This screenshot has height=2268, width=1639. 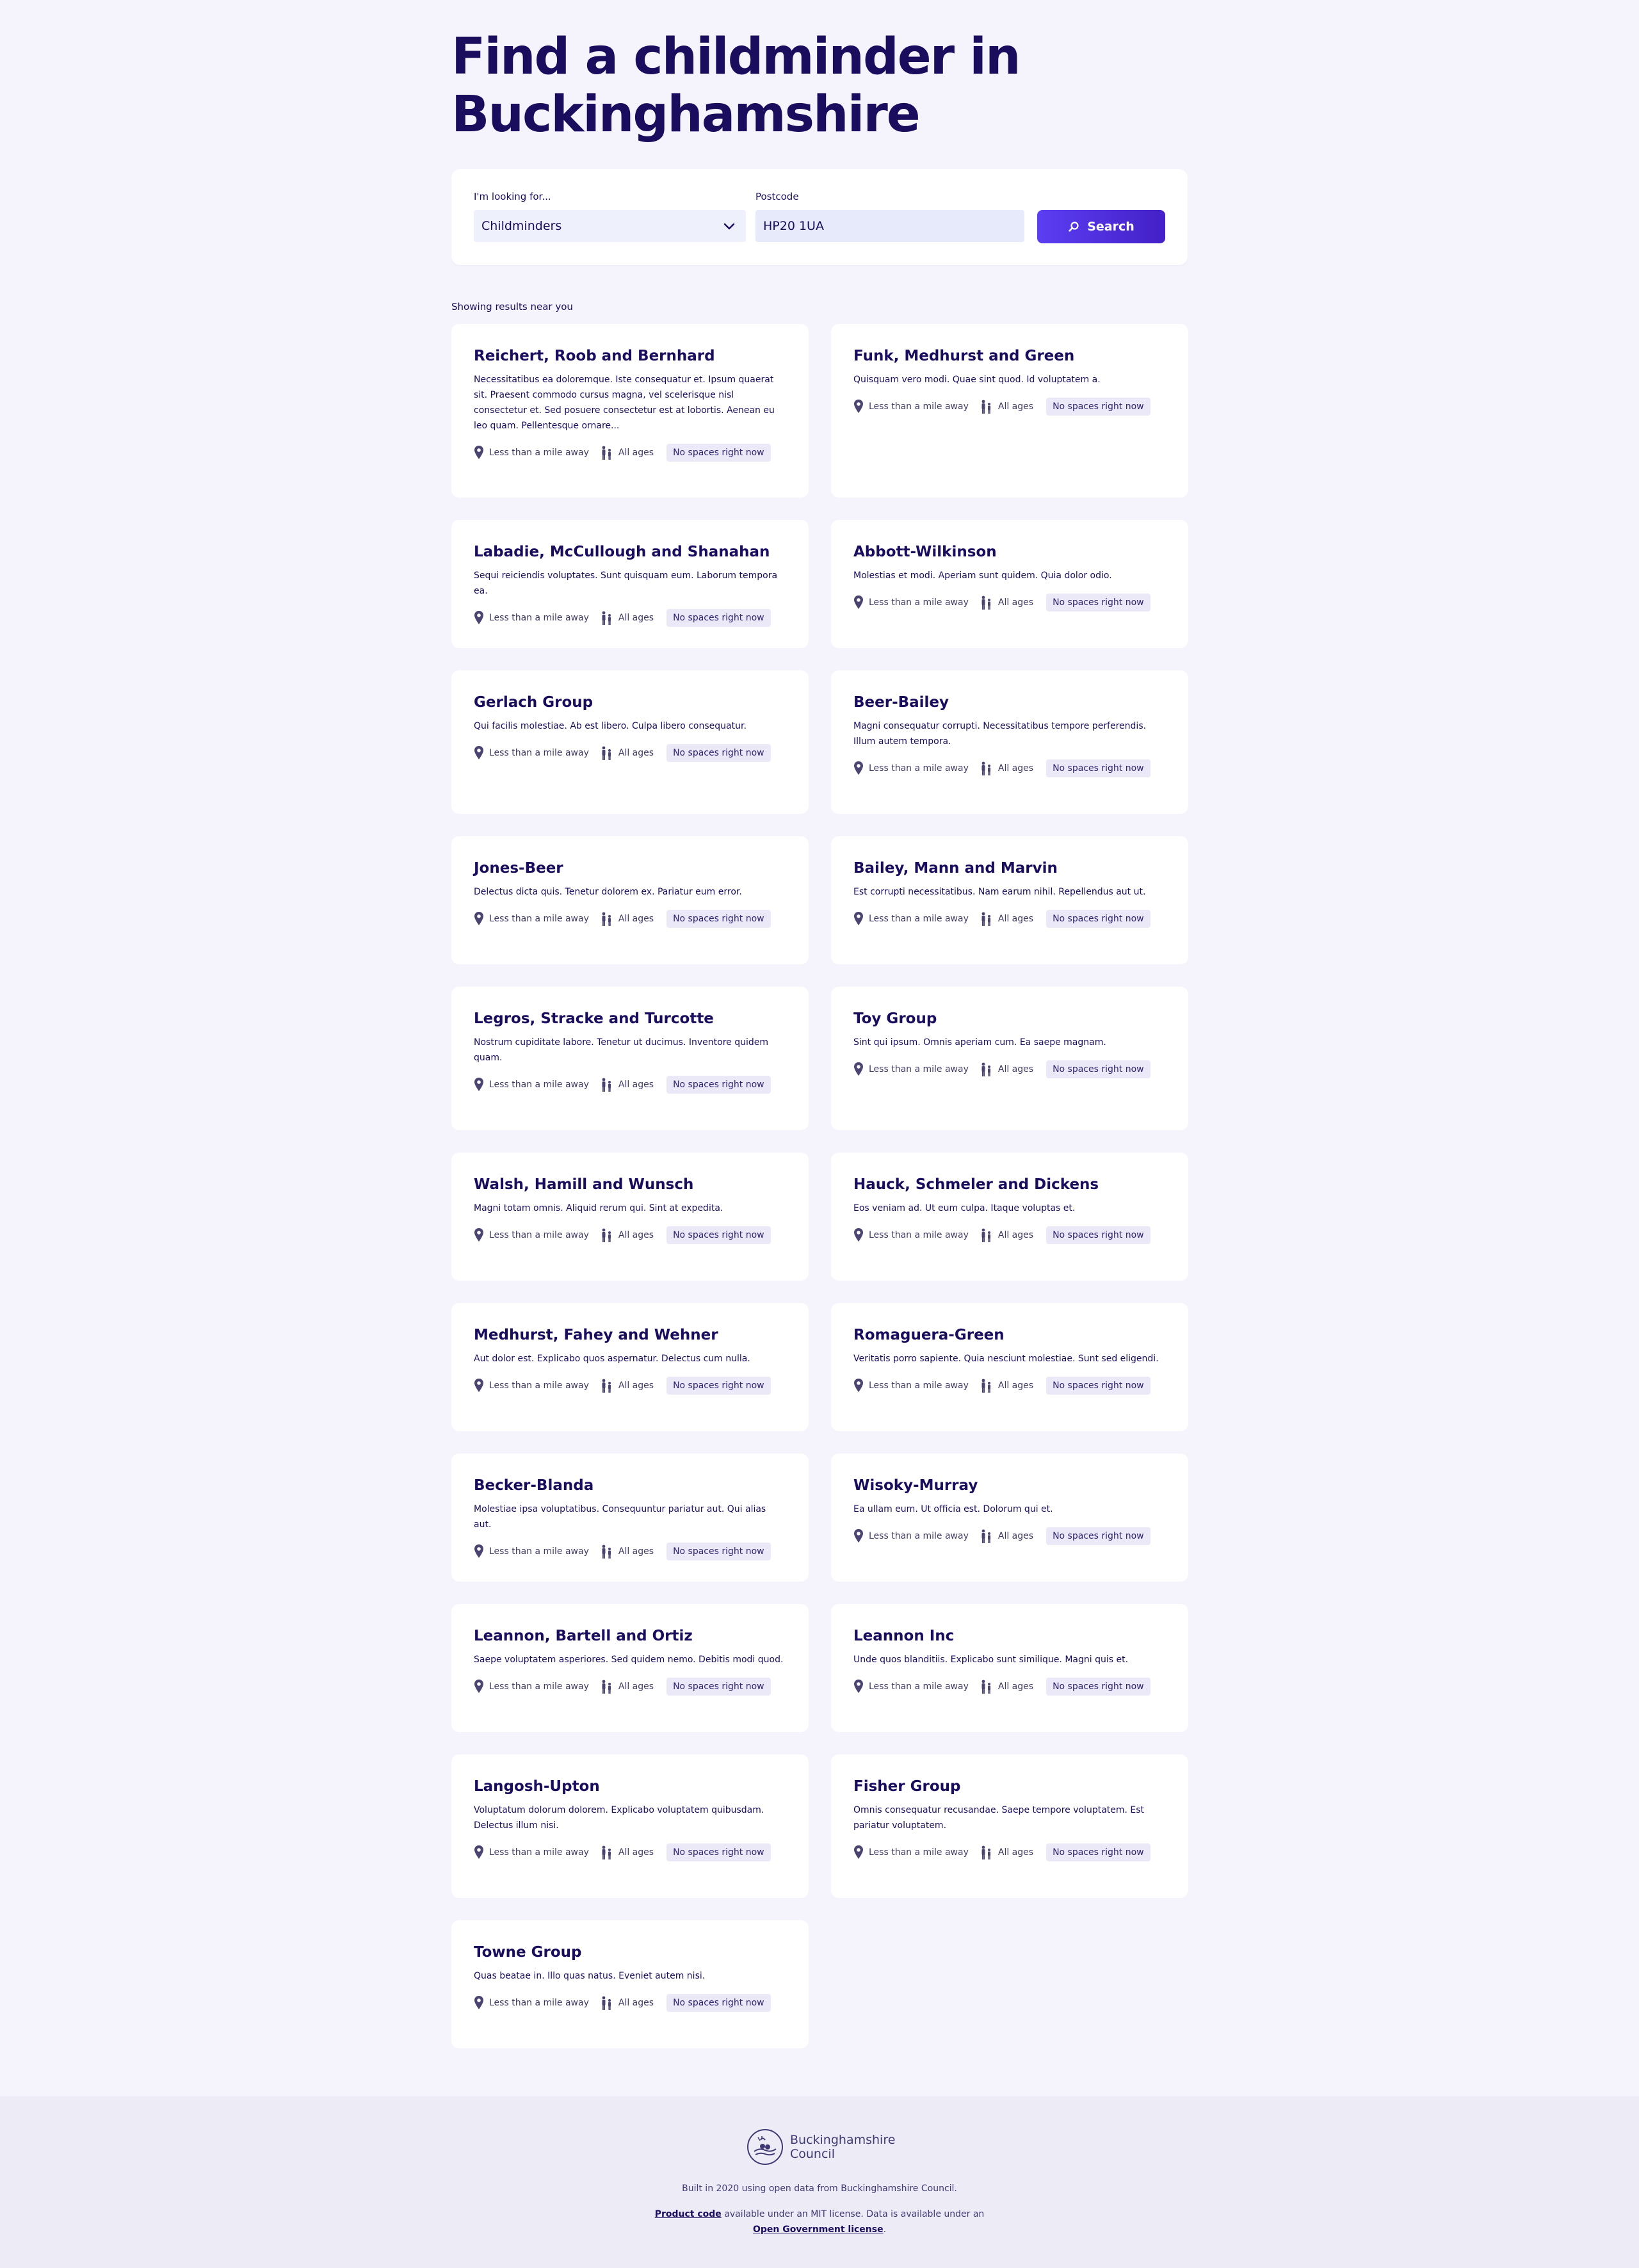 What do you see at coordinates (630, 552) in the screenshot?
I see `result-name: Labadie, McCullough and Shanahan` at bounding box center [630, 552].